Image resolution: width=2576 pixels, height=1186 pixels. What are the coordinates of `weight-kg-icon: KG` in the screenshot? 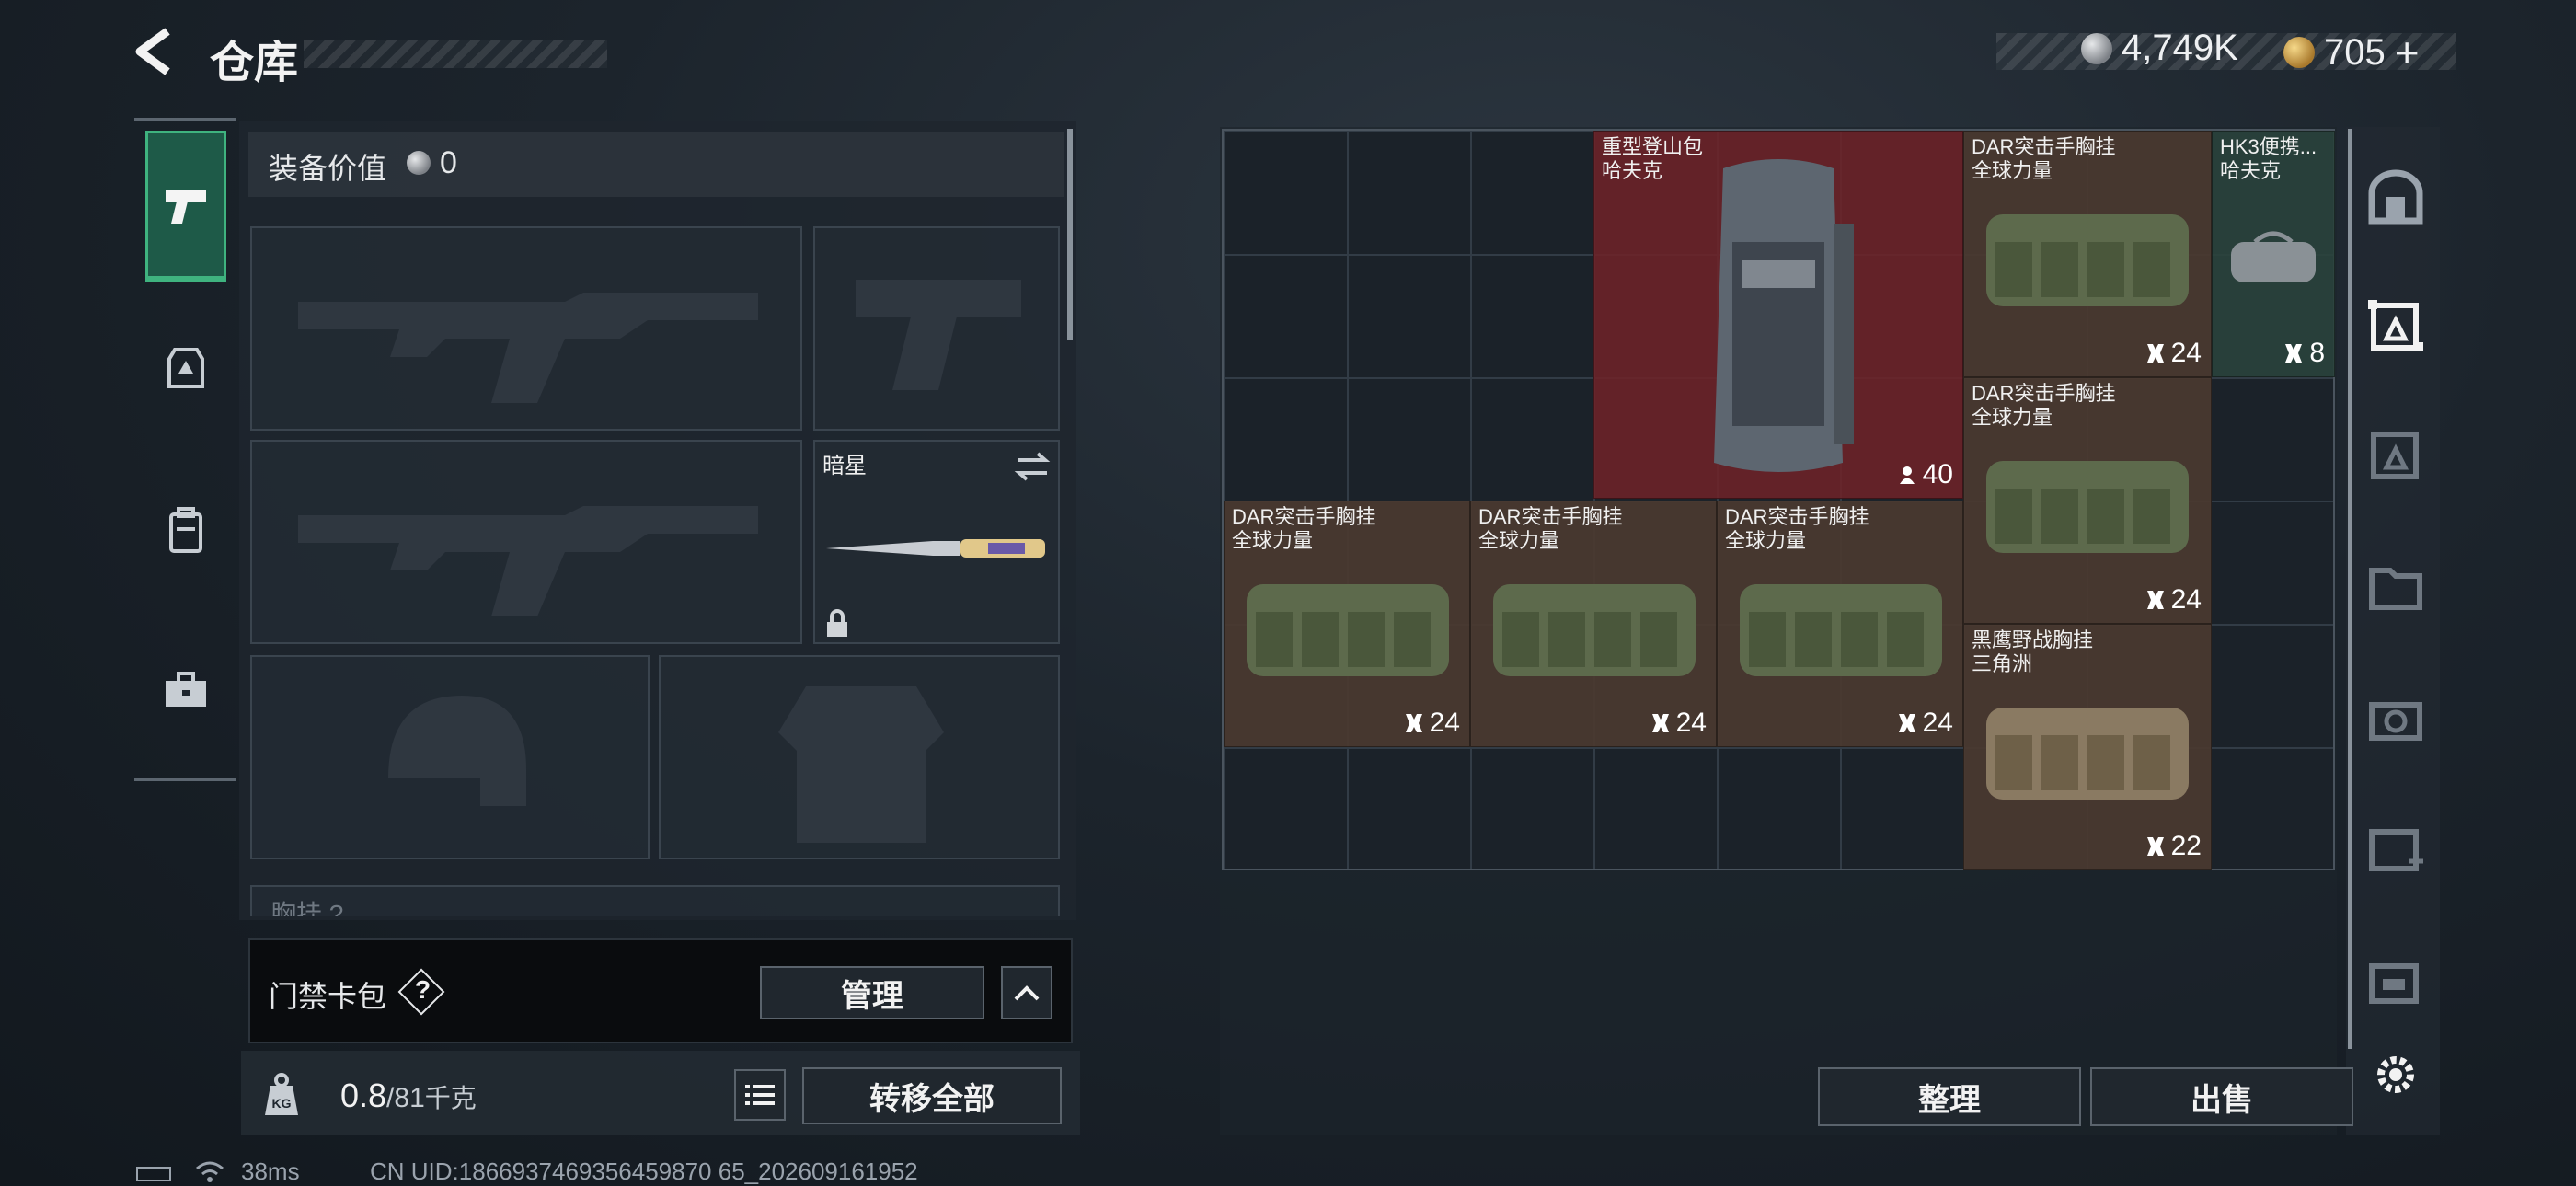 It's located at (281, 1094).